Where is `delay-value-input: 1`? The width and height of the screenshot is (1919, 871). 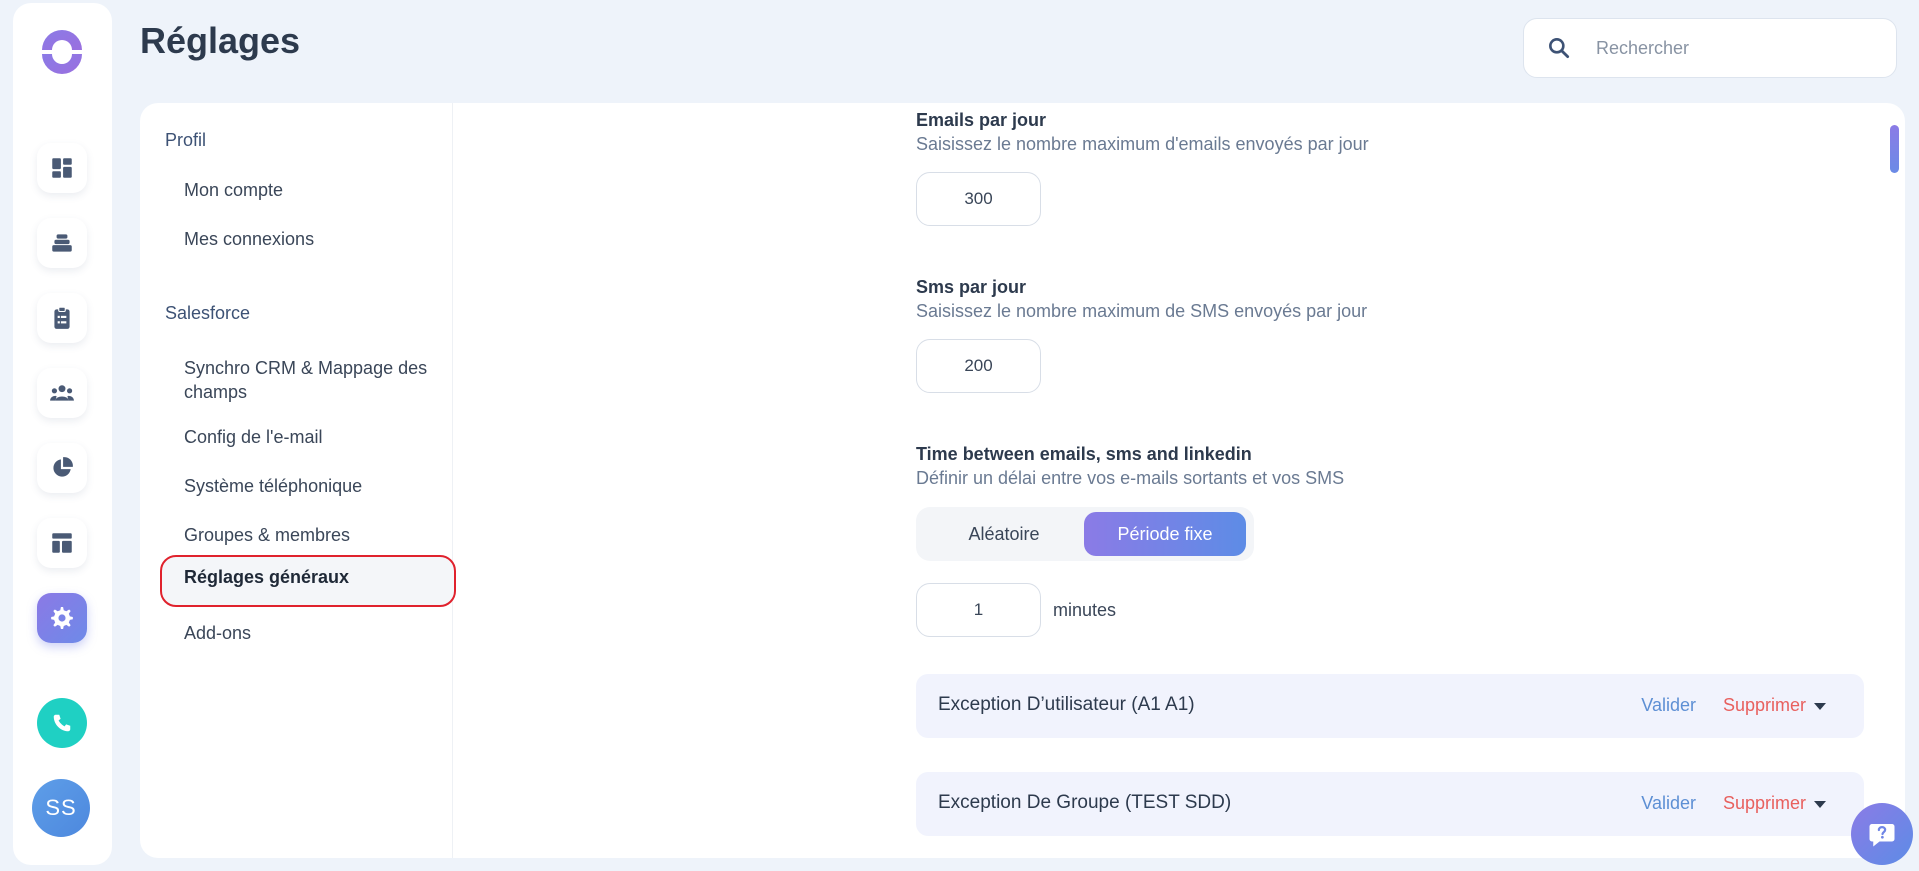 delay-value-input: 1 is located at coordinates (978, 610).